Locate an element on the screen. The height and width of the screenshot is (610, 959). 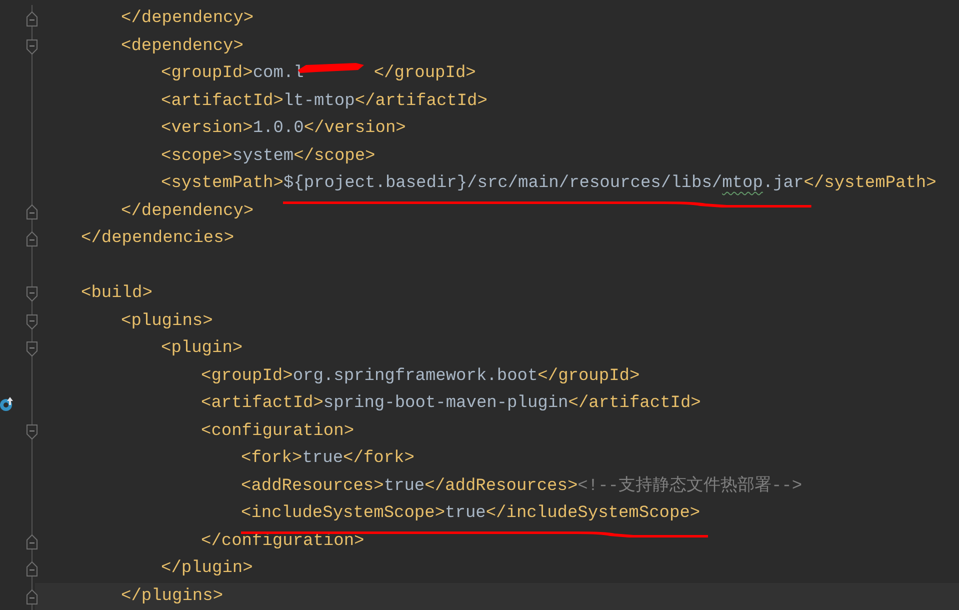
tag-value: 1.0.0 is located at coordinates (278, 128).